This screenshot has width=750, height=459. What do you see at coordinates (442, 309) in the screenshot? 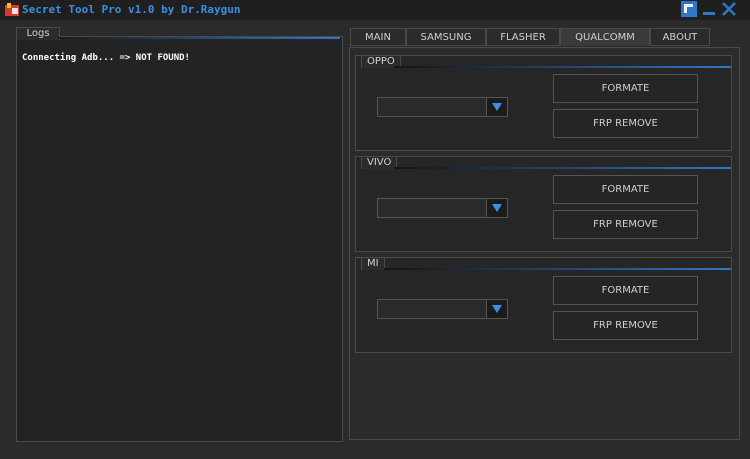
I see `mi-model-dropdown` at bounding box center [442, 309].